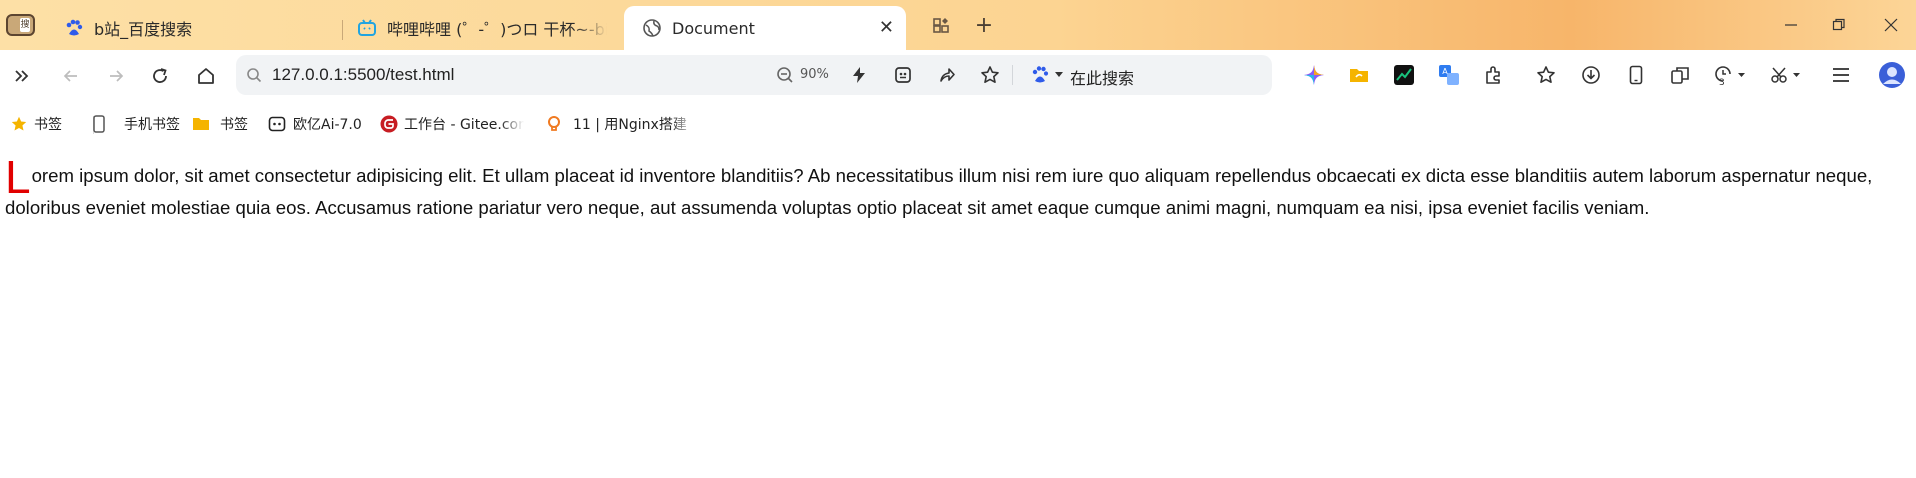  I want to click on bookmark-item: 工作台 - Gitee.com, so click(452, 124).